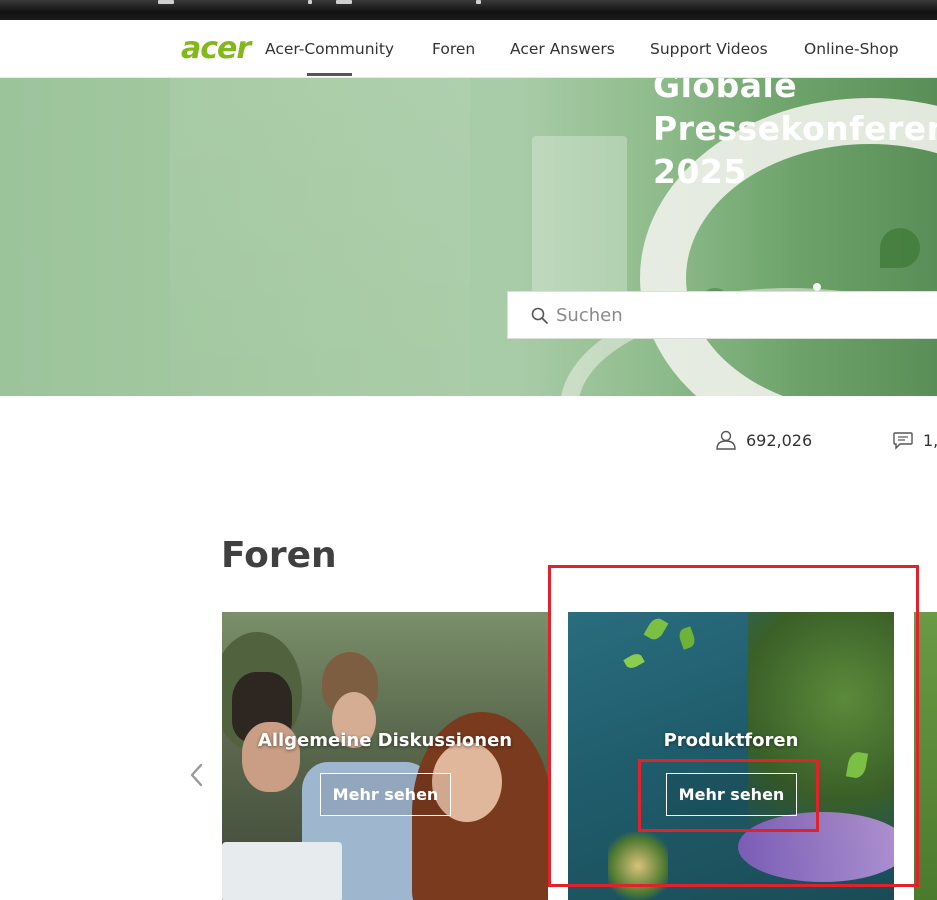 The height and width of the screenshot is (900, 937). I want to click on hero-leaf, so click(900, 248).